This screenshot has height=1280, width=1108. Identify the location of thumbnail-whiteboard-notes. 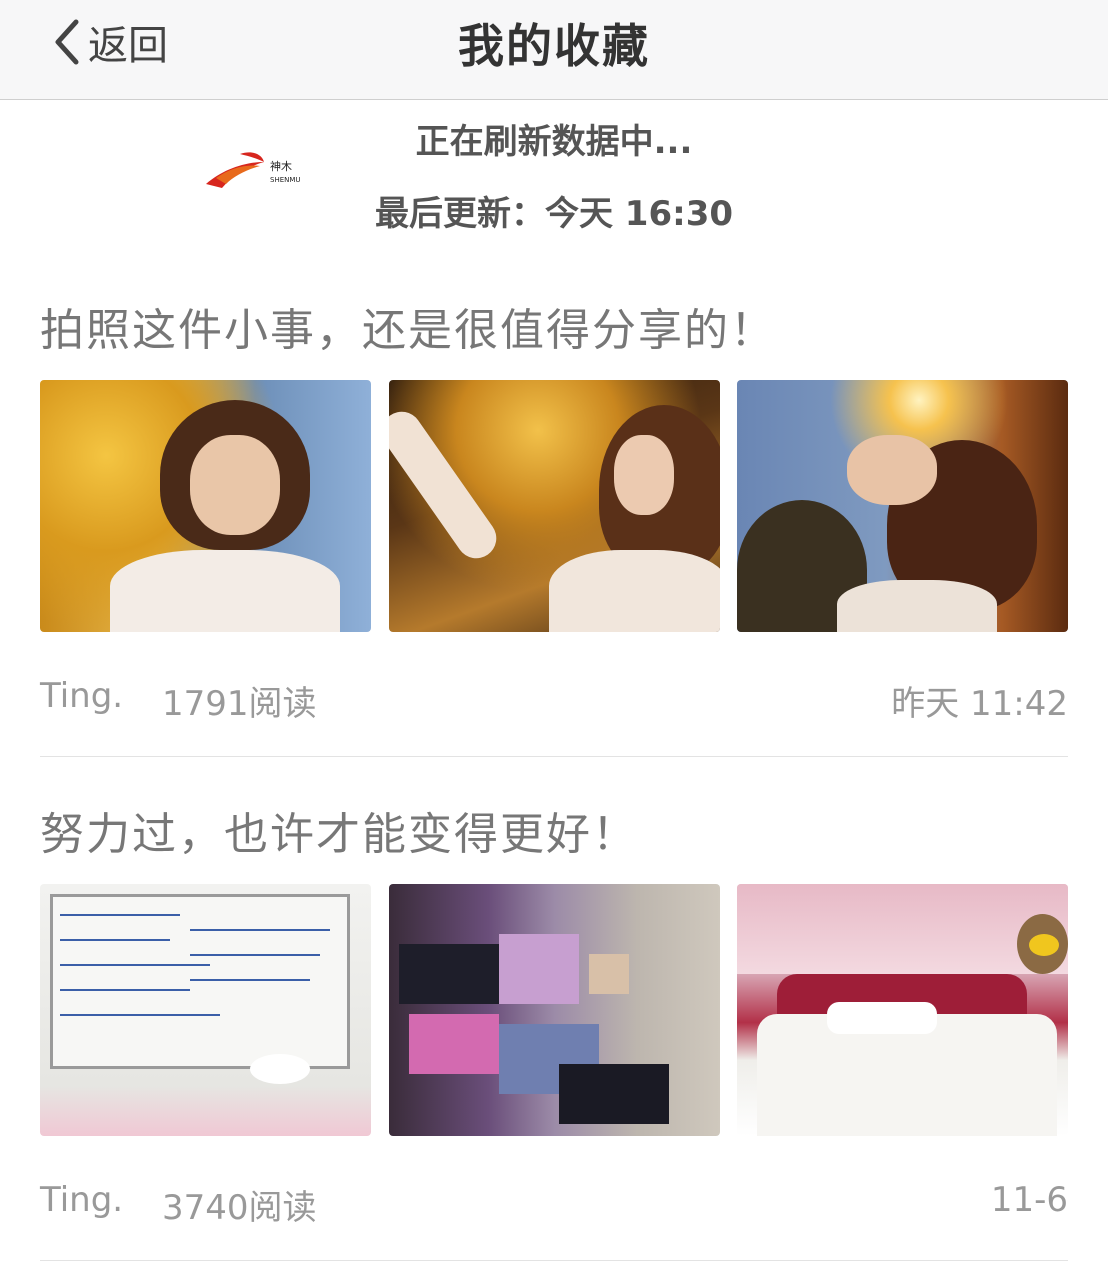
(205, 1010).